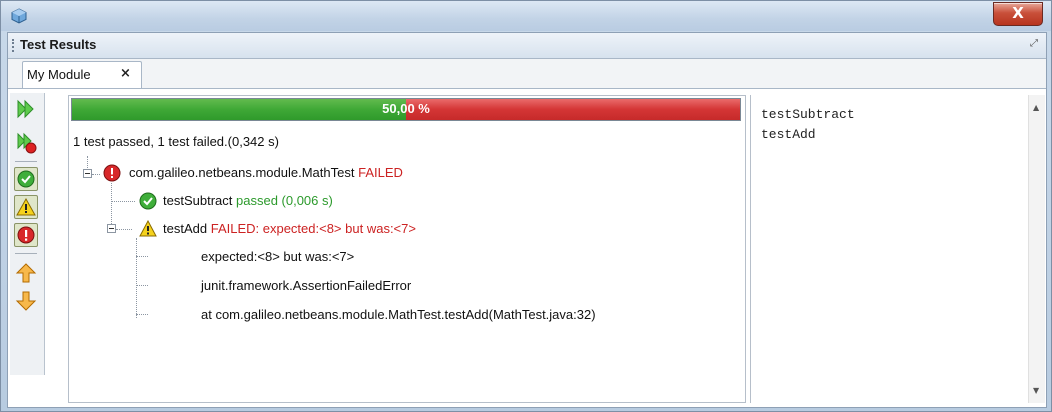 The height and width of the screenshot is (412, 1052). Describe the element at coordinates (808, 114) in the screenshot. I see `output-line: testSubtract` at that location.